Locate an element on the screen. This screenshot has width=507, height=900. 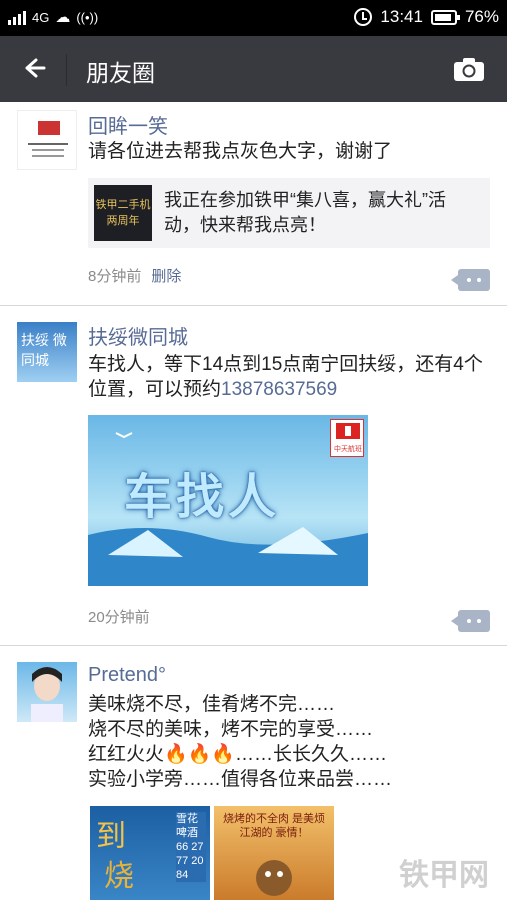
hotspot-icon: ((•)) is located at coordinates (87, 17).